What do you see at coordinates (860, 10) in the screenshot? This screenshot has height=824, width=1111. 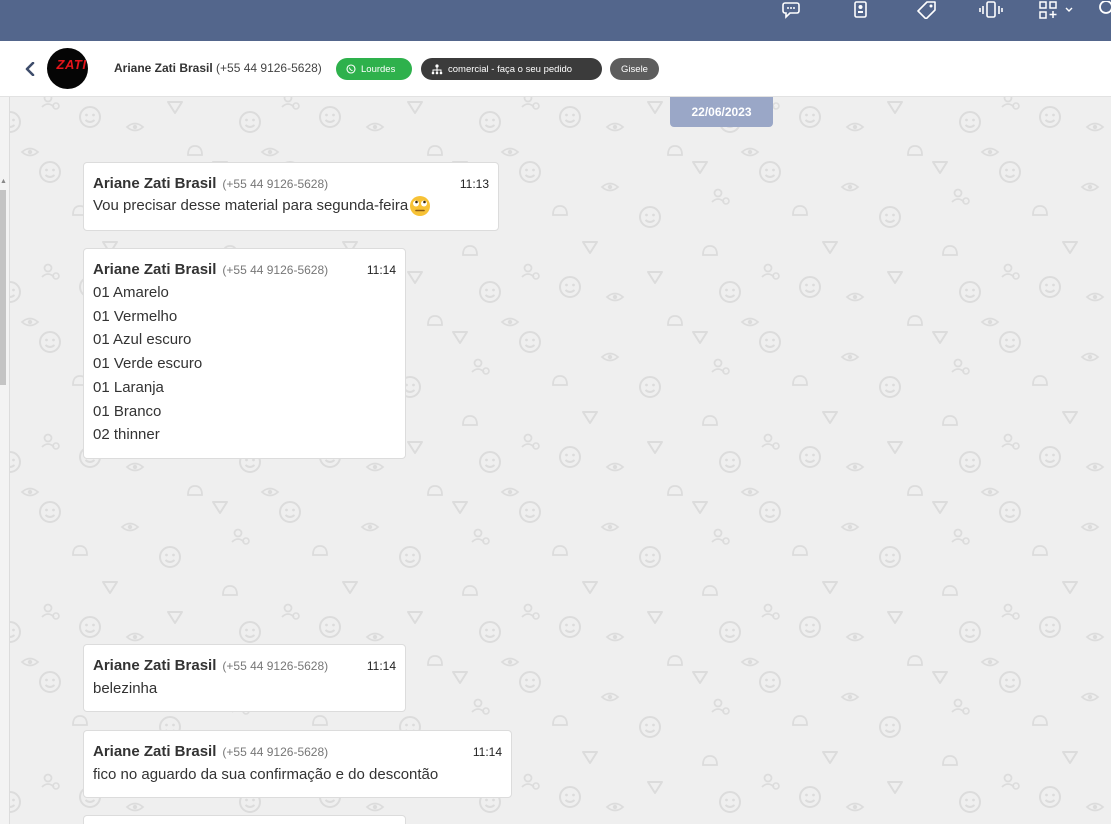 I see `contact-card-icon` at bounding box center [860, 10].